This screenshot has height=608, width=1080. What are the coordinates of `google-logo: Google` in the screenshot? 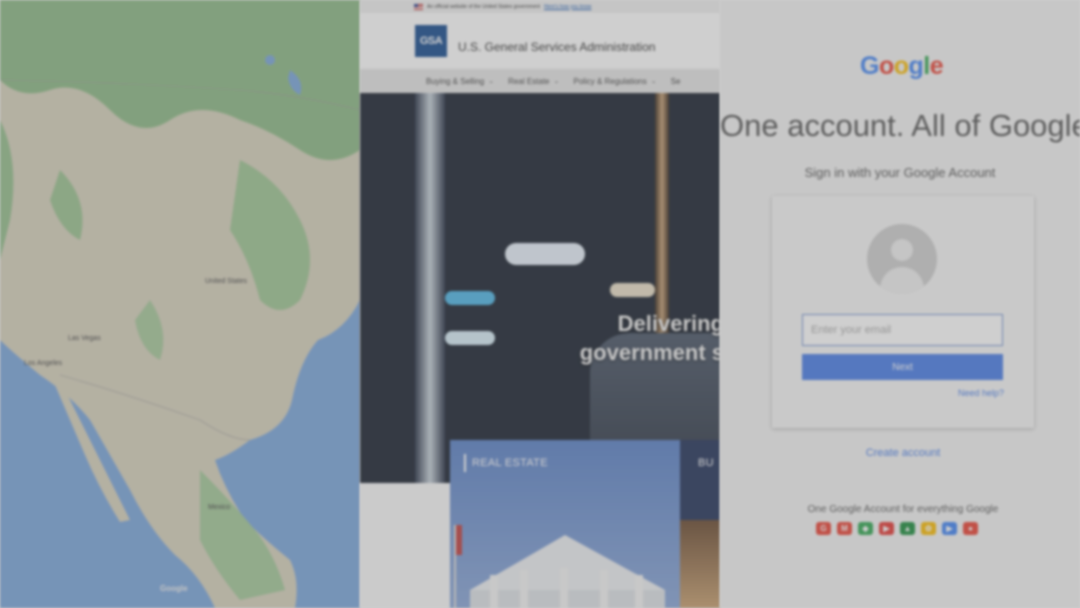 It's located at (902, 66).